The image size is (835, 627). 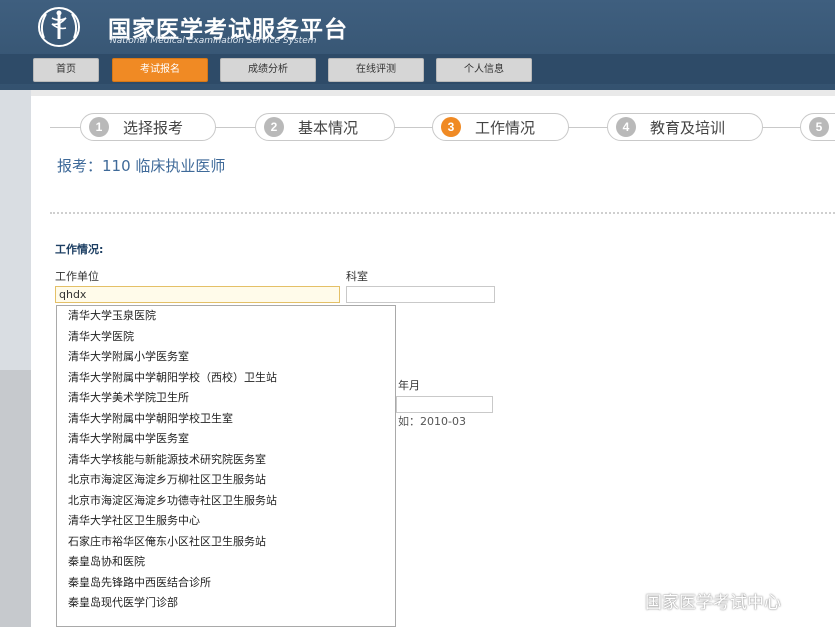 What do you see at coordinates (66, 70) in the screenshot?
I see `nav-item-home: 首页` at bounding box center [66, 70].